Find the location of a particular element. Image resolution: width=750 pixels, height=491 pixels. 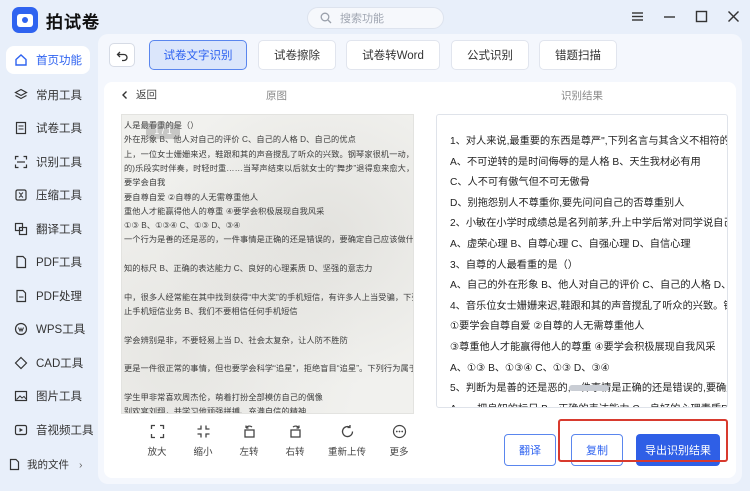

sidebar-item-pdf-tools: PDF工具 is located at coordinates (48, 263).